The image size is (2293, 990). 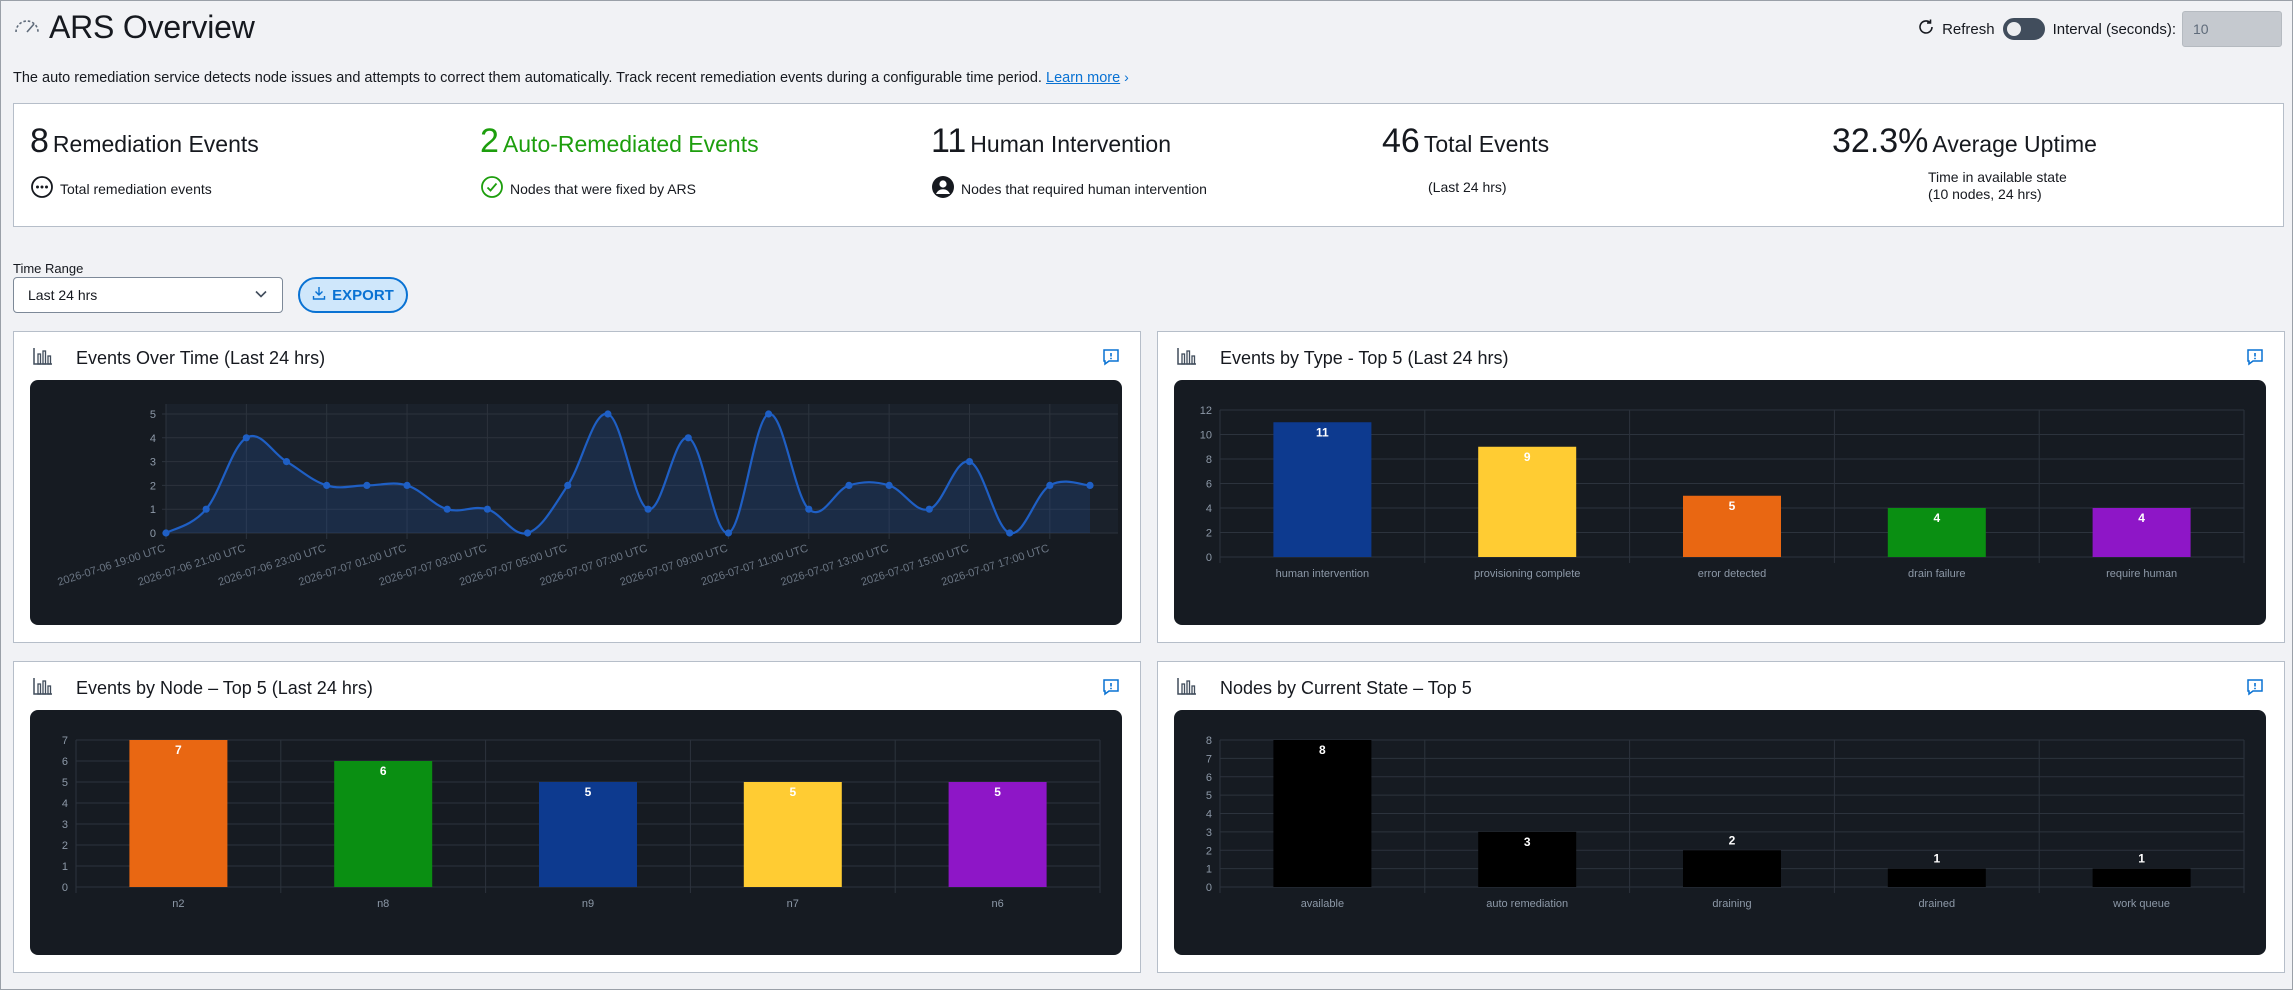 What do you see at coordinates (1527, 457) in the screenshot?
I see `data-label: 9` at bounding box center [1527, 457].